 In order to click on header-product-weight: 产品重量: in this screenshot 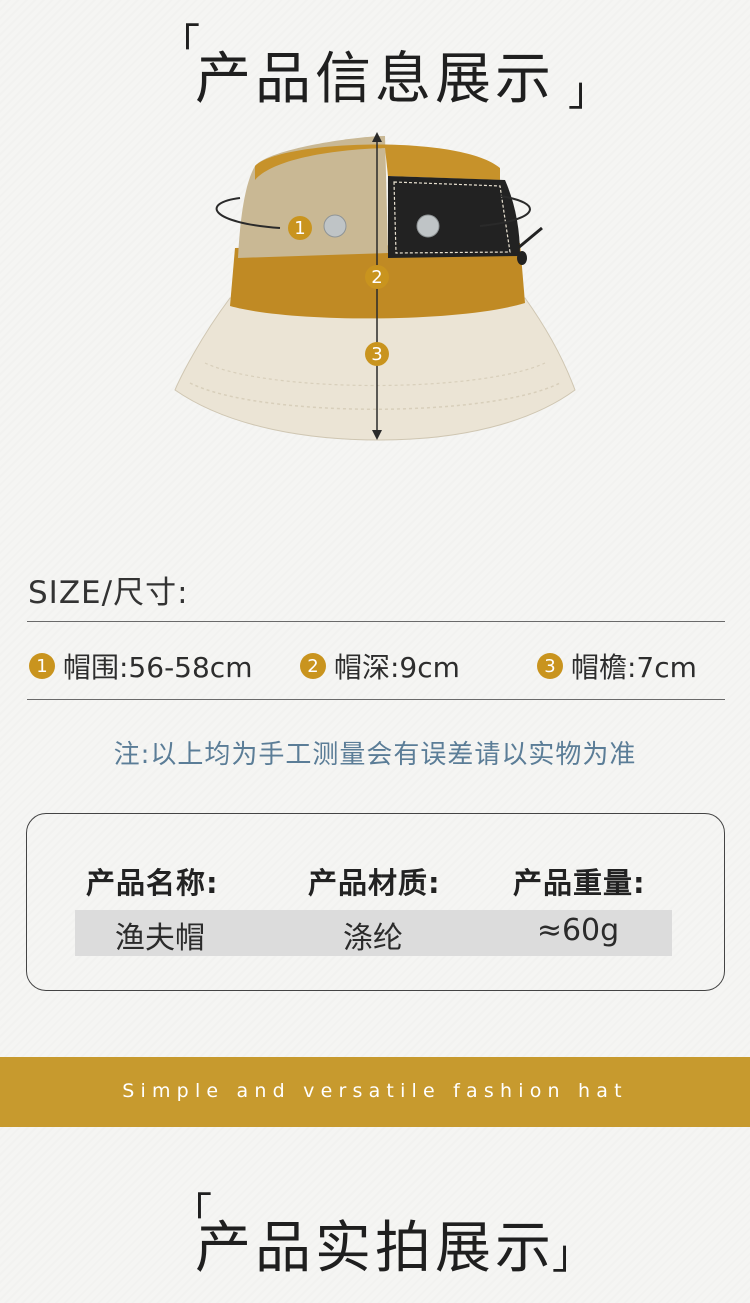, I will do `click(579, 883)`.